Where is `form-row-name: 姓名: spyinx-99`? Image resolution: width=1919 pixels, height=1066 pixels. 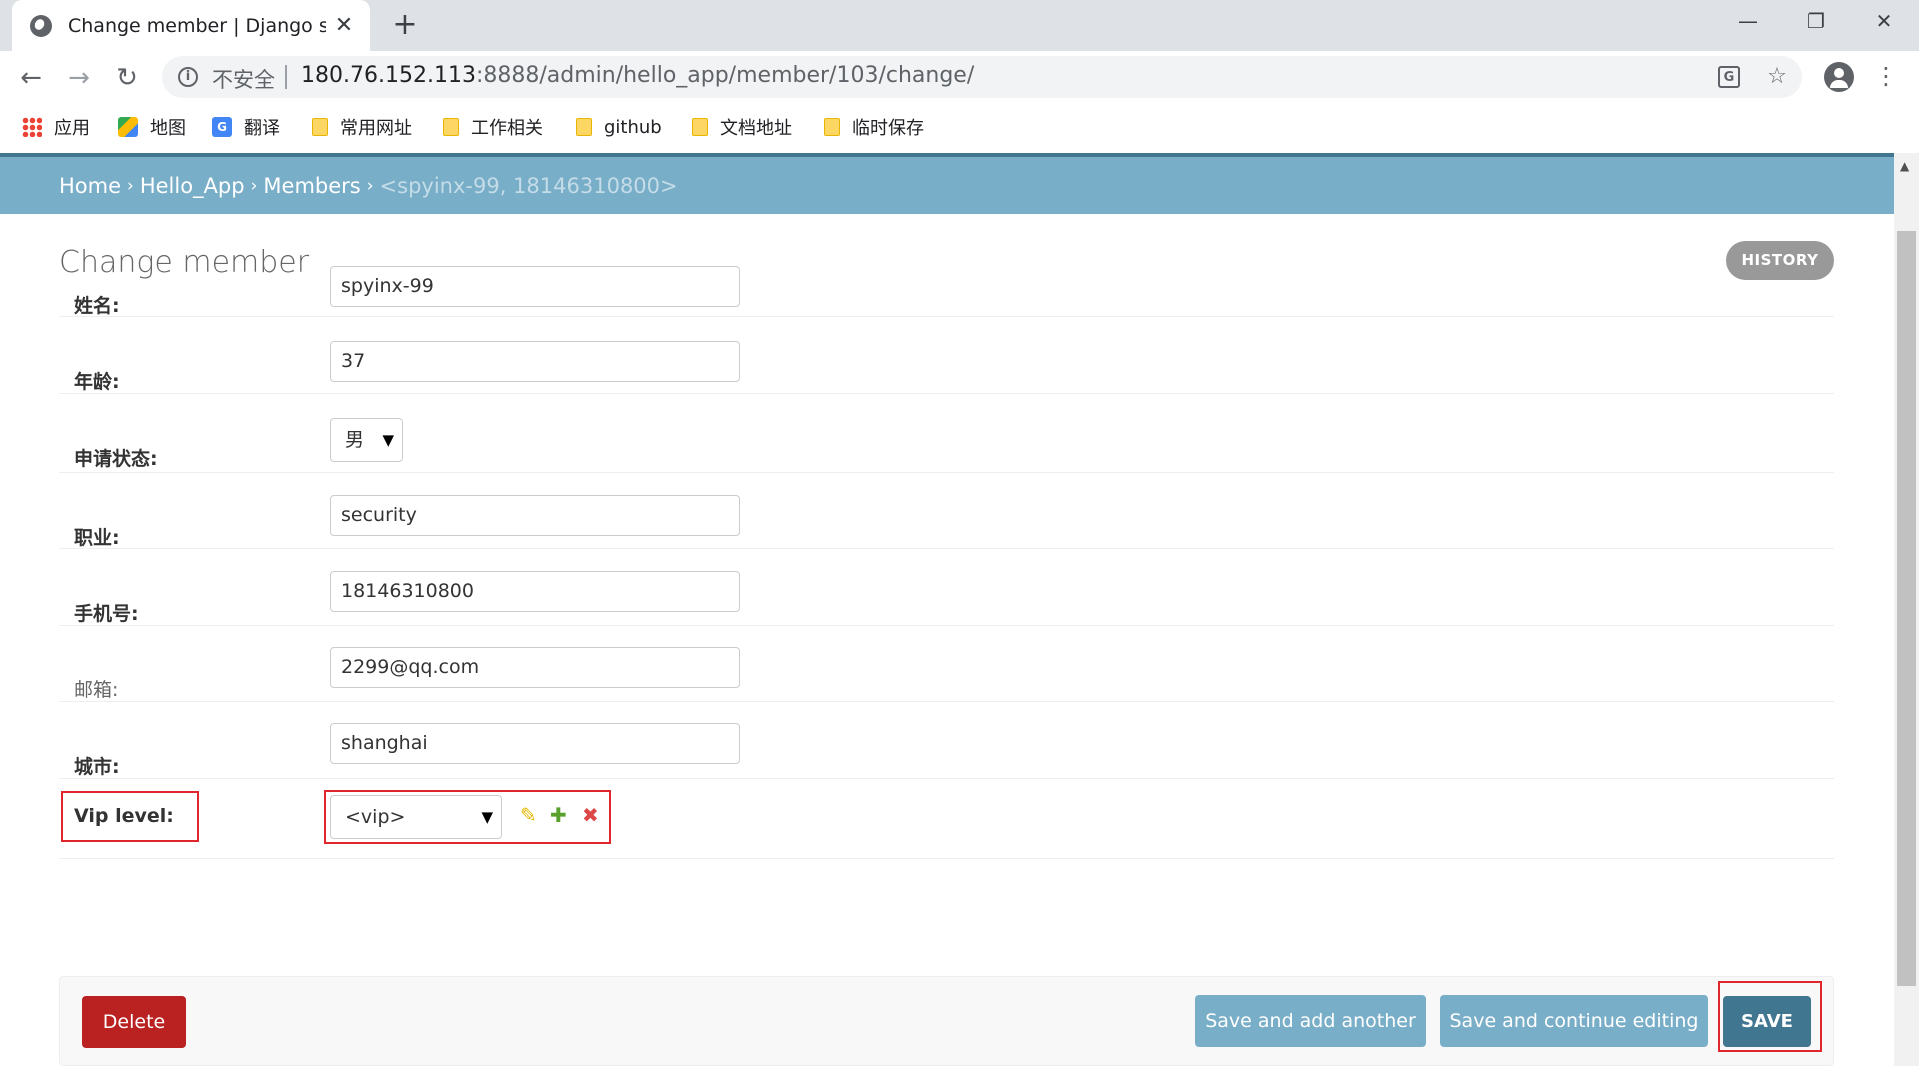 form-row-name: 姓名: spyinx-99 is located at coordinates (946, 280).